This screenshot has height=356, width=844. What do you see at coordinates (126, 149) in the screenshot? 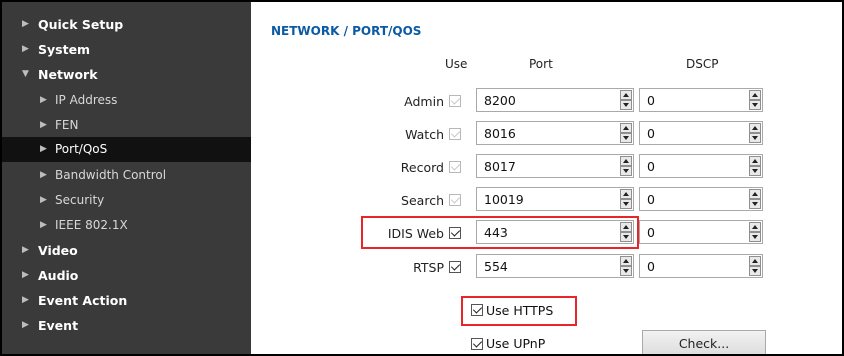
I see `sidebar-item-port-qos: ▶ Port/QoS` at bounding box center [126, 149].